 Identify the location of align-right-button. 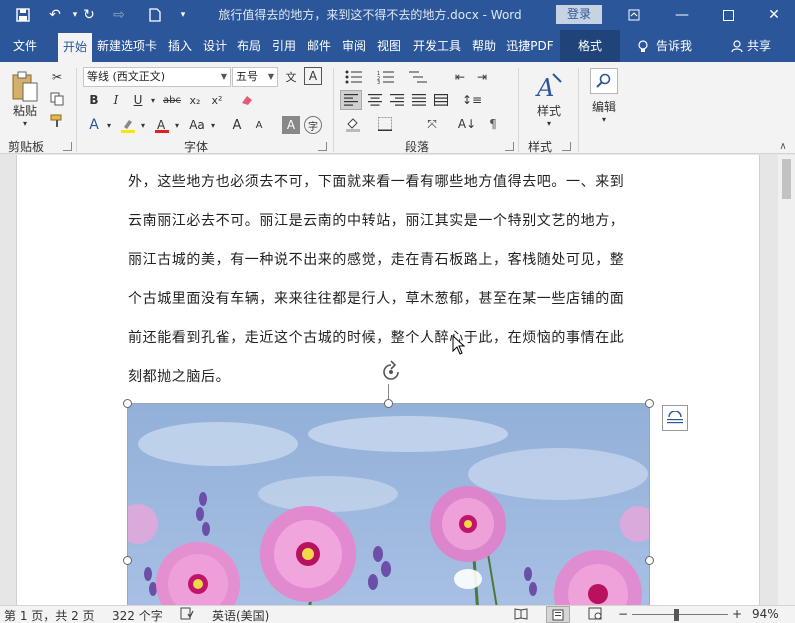
(397, 100).